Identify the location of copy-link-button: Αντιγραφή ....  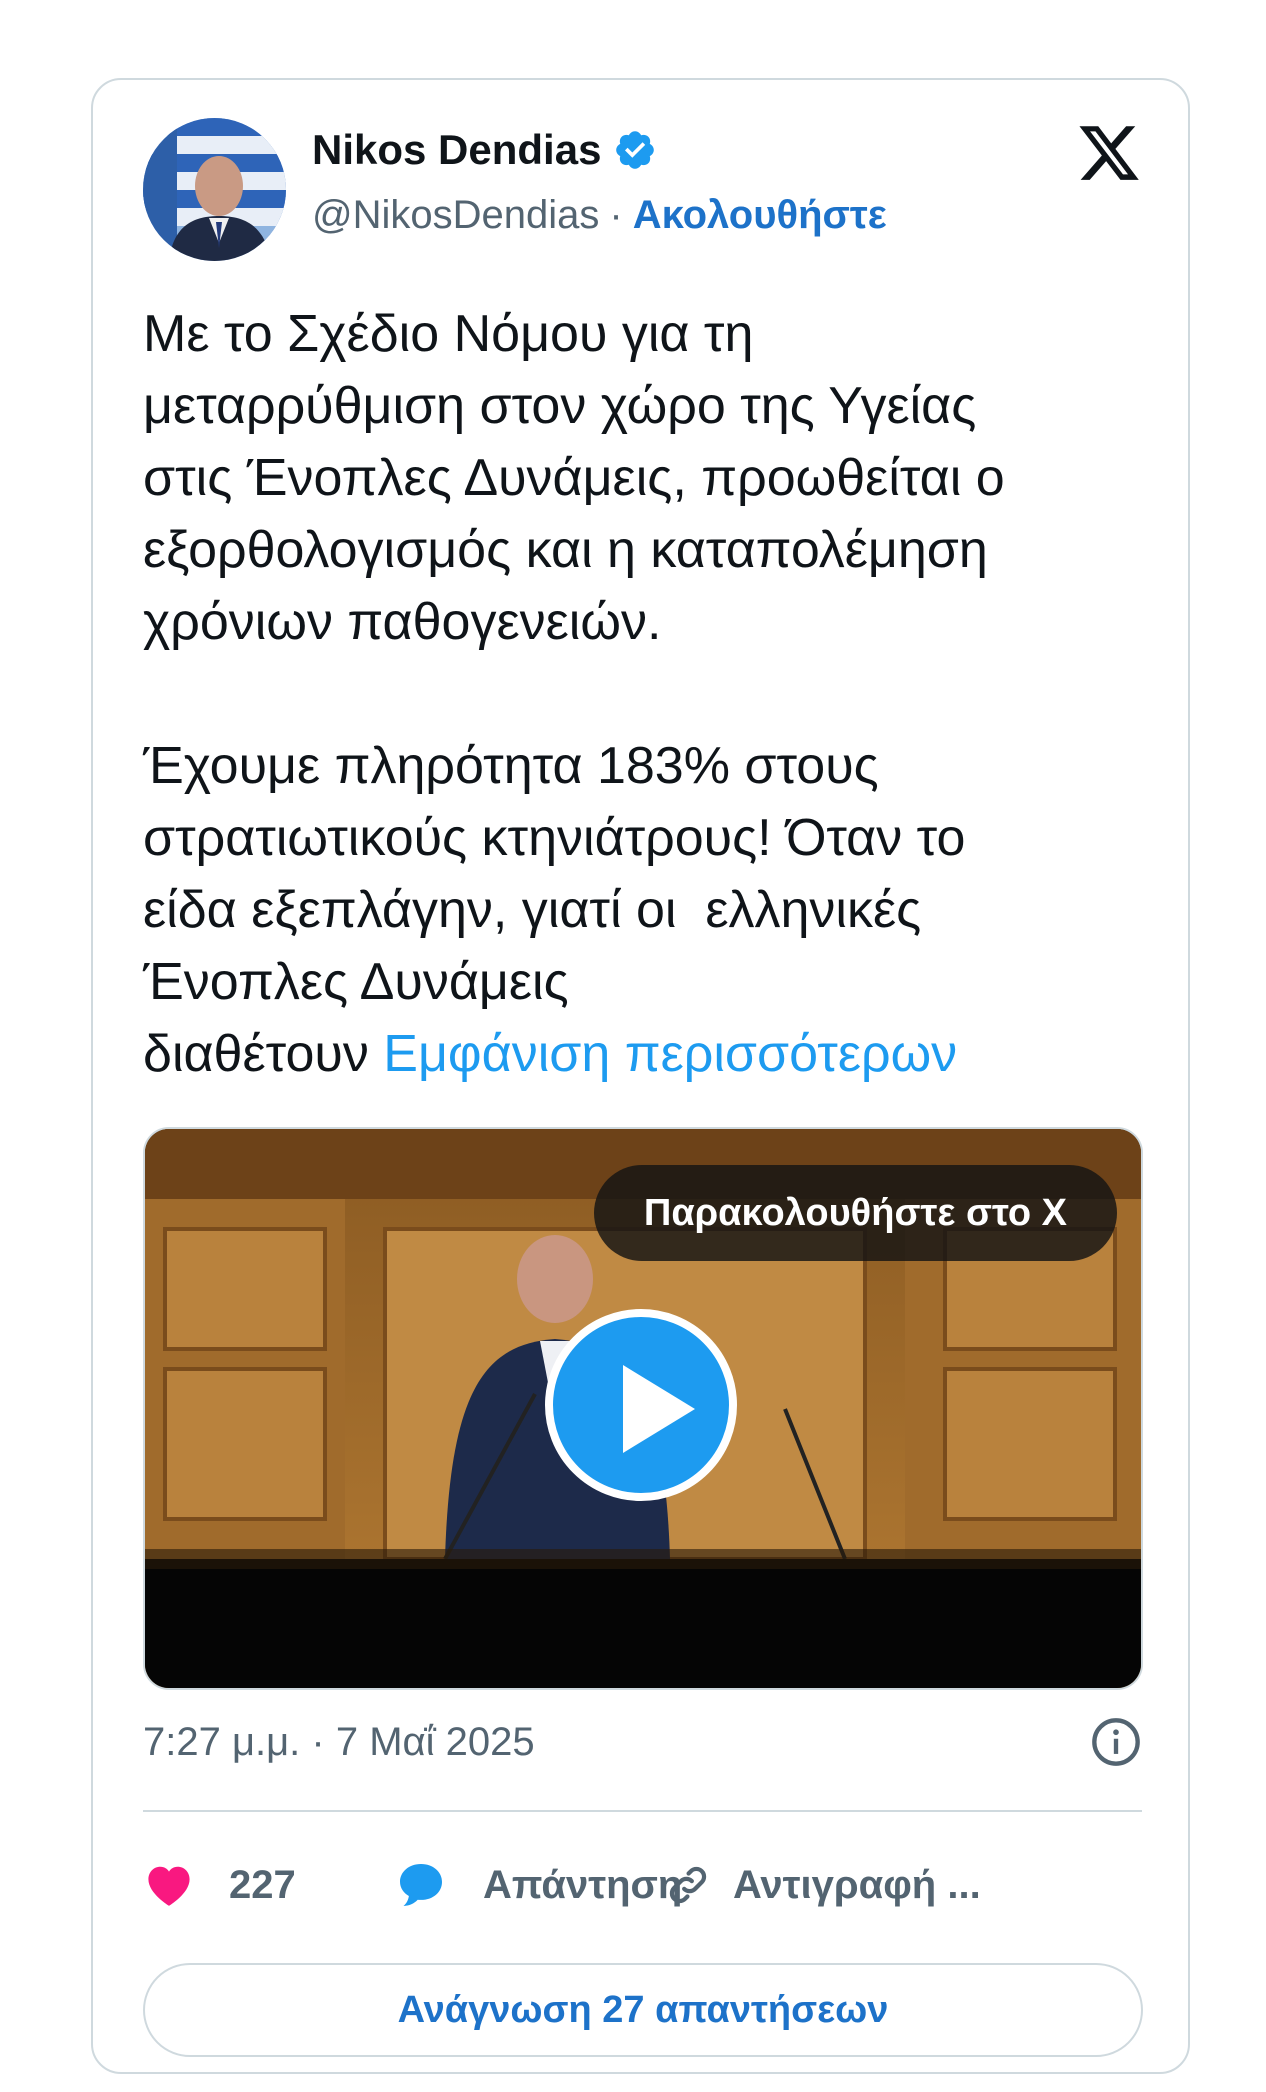
(823, 1885).